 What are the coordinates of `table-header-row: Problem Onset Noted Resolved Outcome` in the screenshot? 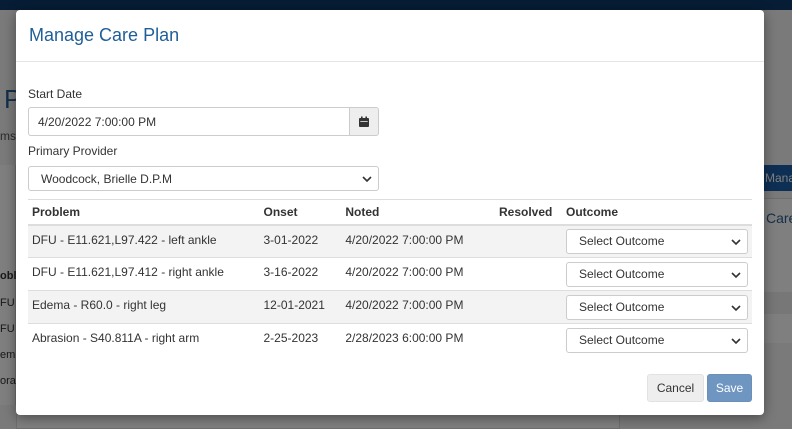 It's located at (390, 212).